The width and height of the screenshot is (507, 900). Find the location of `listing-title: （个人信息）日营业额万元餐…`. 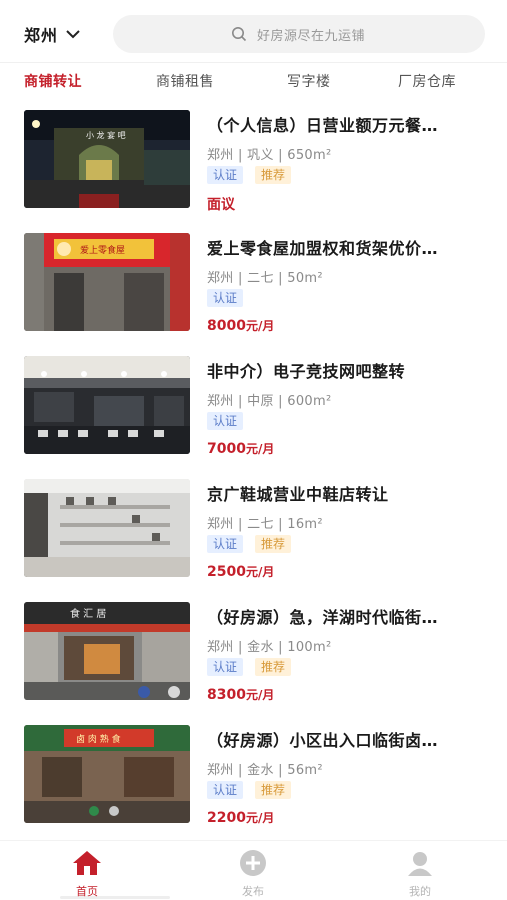

listing-title: （个人信息）日营业额万元餐… is located at coordinates (323, 125).